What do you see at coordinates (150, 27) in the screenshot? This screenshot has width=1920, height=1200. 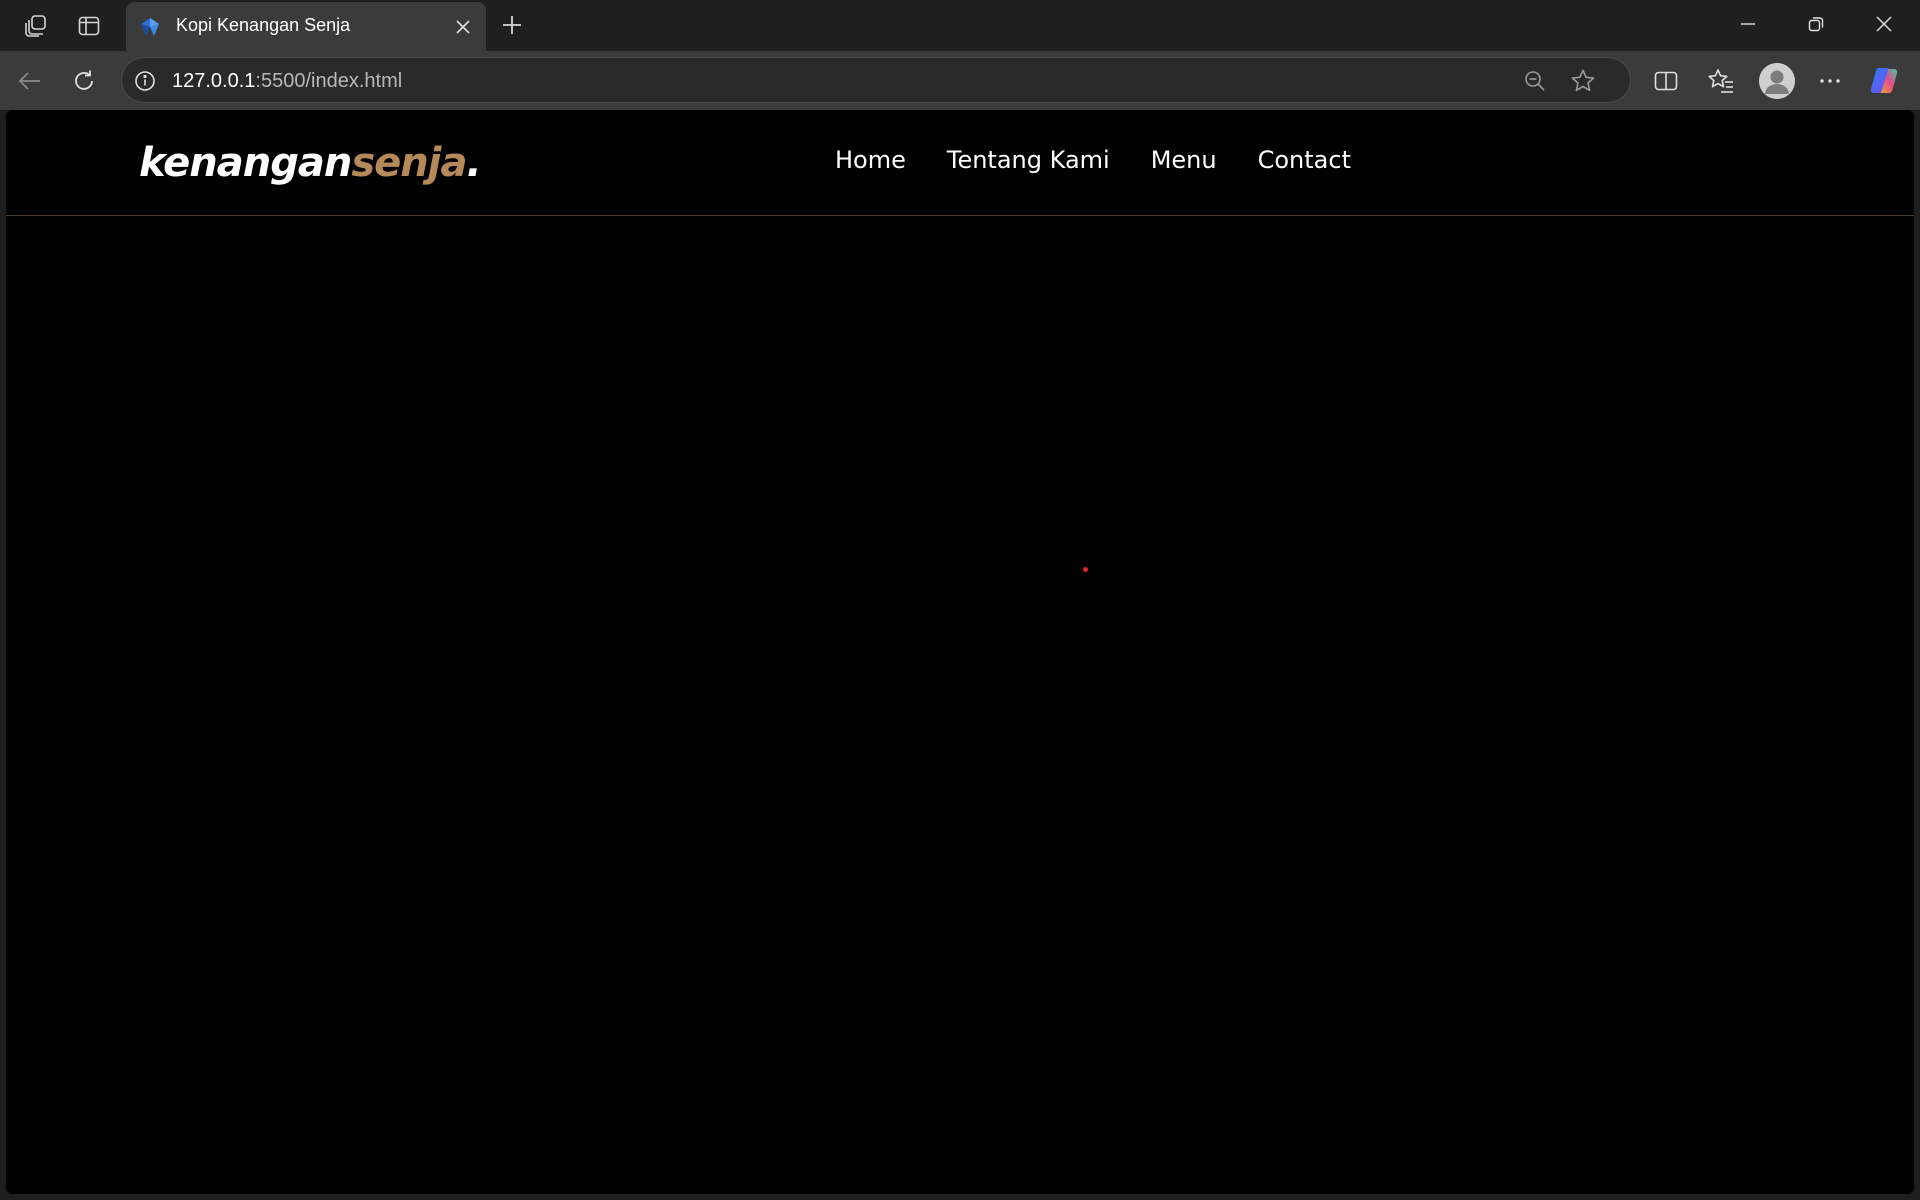 I see `vscode-live-server-favicon-icon` at bounding box center [150, 27].